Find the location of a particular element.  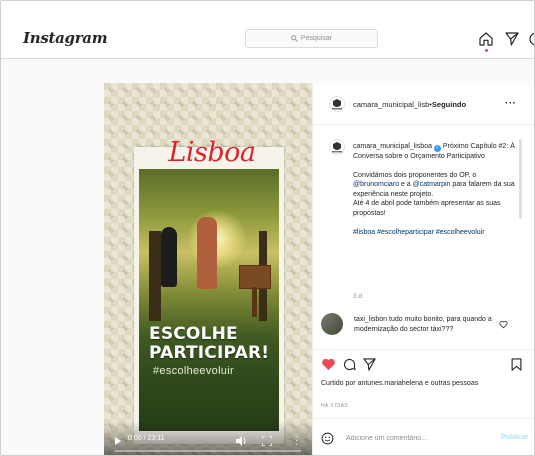

tree-trunk is located at coordinates (155, 276).